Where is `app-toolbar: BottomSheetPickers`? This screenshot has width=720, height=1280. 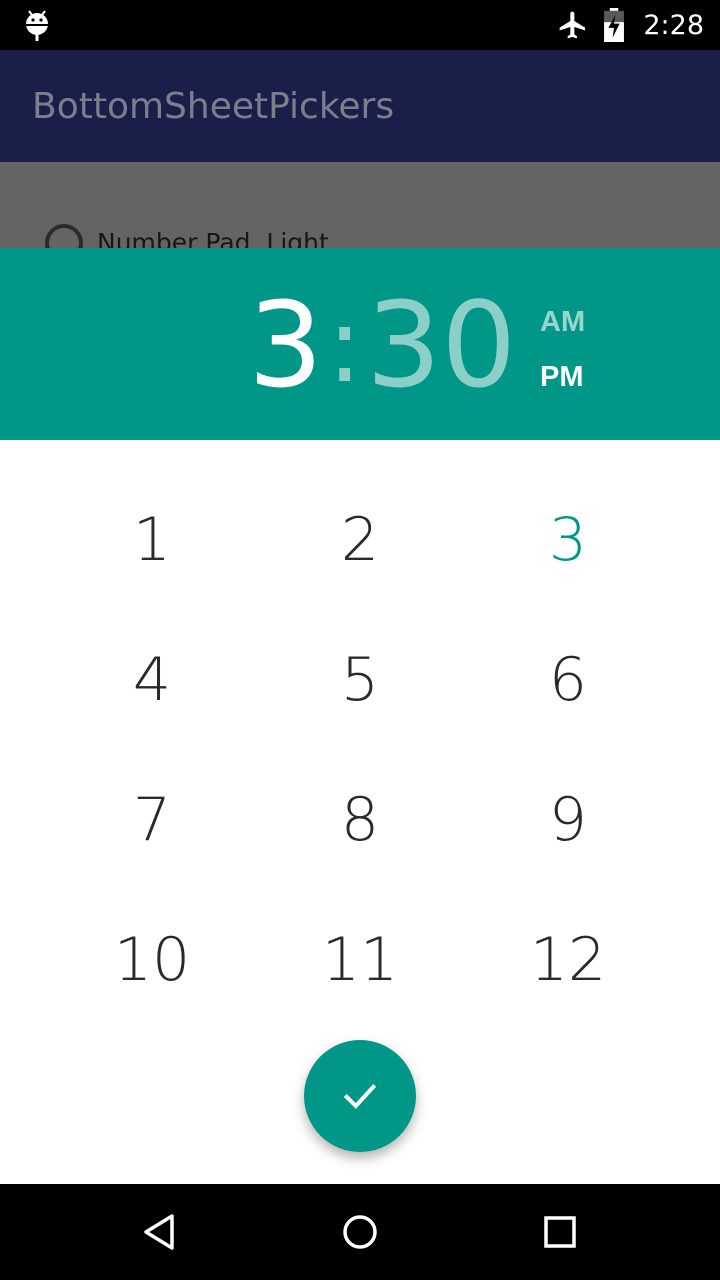 app-toolbar: BottomSheetPickers is located at coordinates (360, 106).